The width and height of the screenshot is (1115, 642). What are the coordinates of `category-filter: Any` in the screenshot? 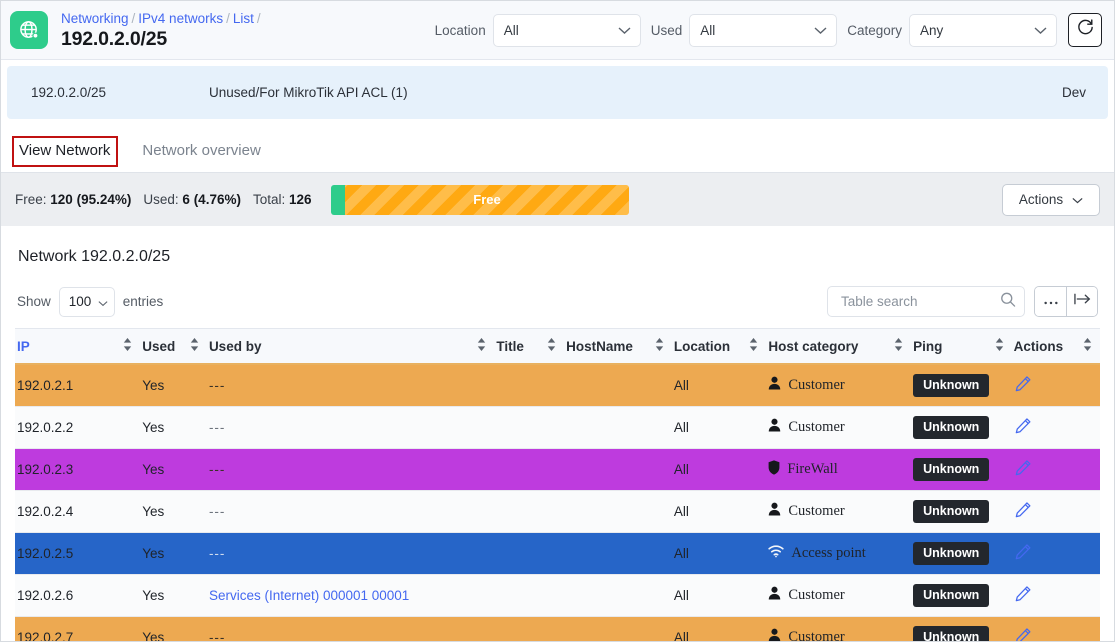 It's located at (983, 30).